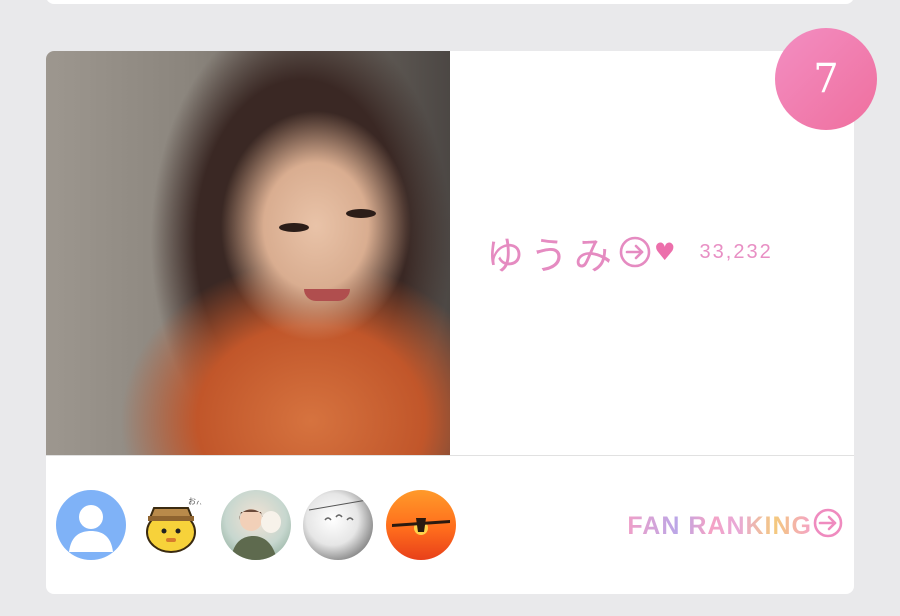  I want to click on photo-mouth, so click(327, 295).